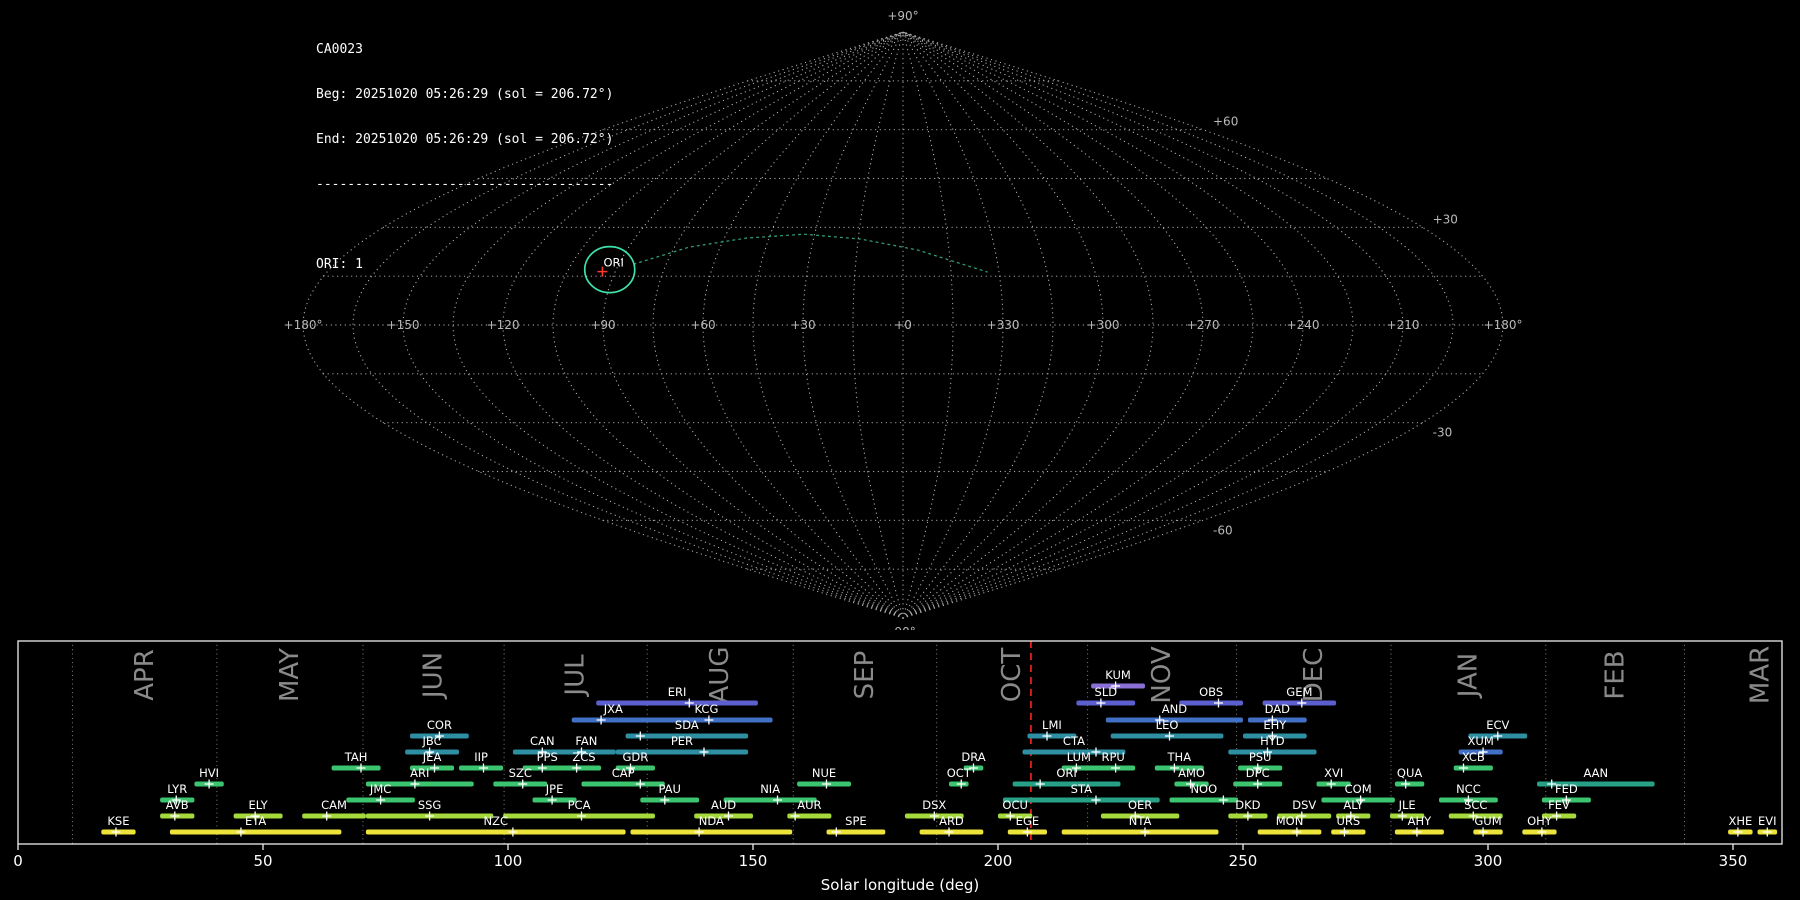  What do you see at coordinates (1140, 805) in the screenshot?
I see `shower-code-label: OER` at bounding box center [1140, 805].